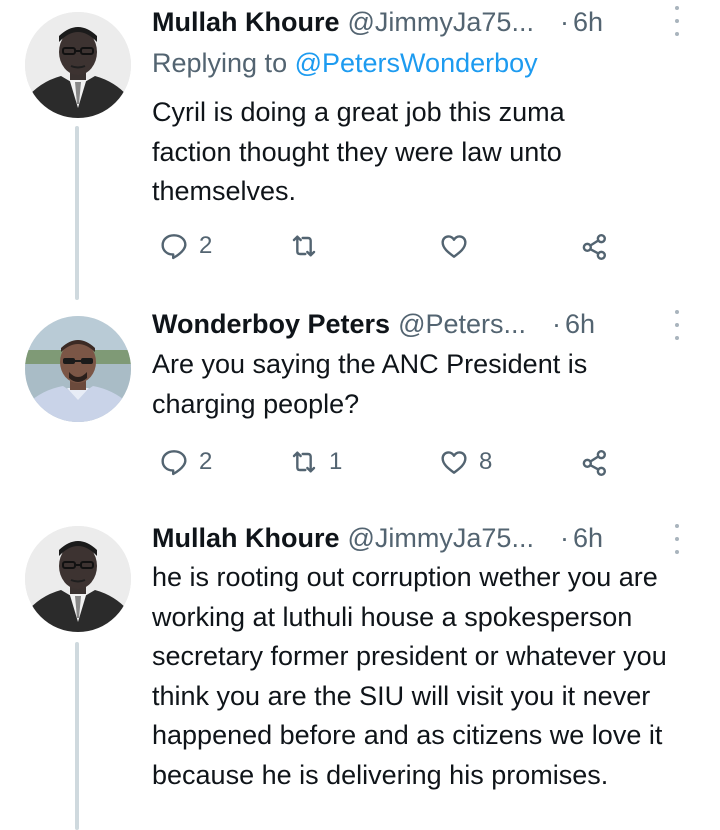 This screenshot has width=720, height=830. What do you see at coordinates (486, 461) in the screenshot?
I see `like-count: 8` at bounding box center [486, 461].